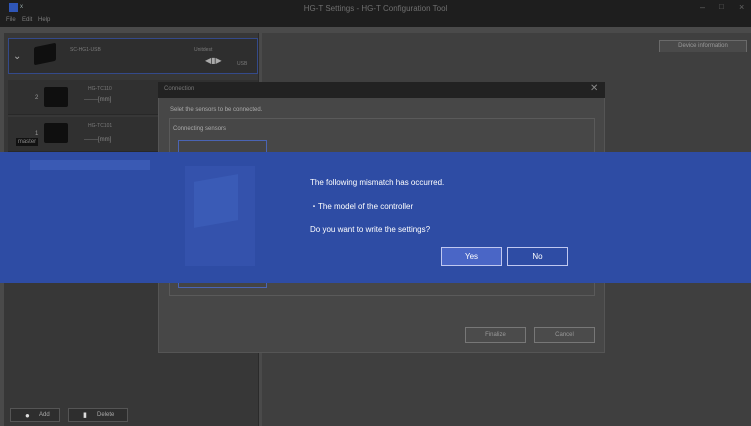 This screenshot has width=751, height=426. Describe the element at coordinates (100, 89) in the screenshot. I see `sensor-model: HG-TC110` at that location.